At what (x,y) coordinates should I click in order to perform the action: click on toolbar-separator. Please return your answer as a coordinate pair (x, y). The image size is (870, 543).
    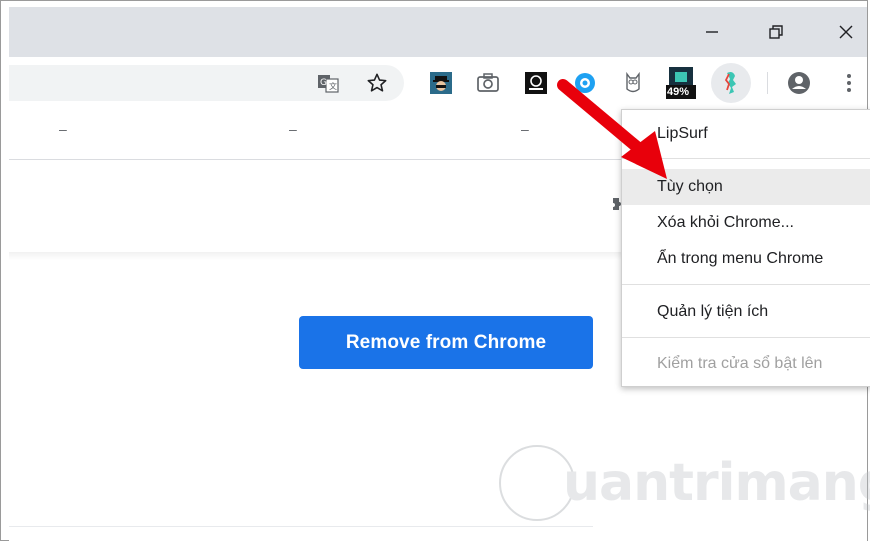
    Looking at the image, I should click on (767, 83).